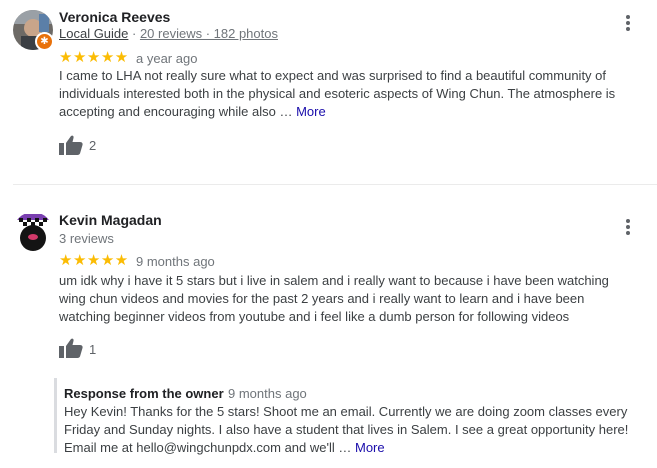  What do you see at coordinates (93, 349) in the screenshot?
I see `like-count: 1` at bounding box center [93, 349].